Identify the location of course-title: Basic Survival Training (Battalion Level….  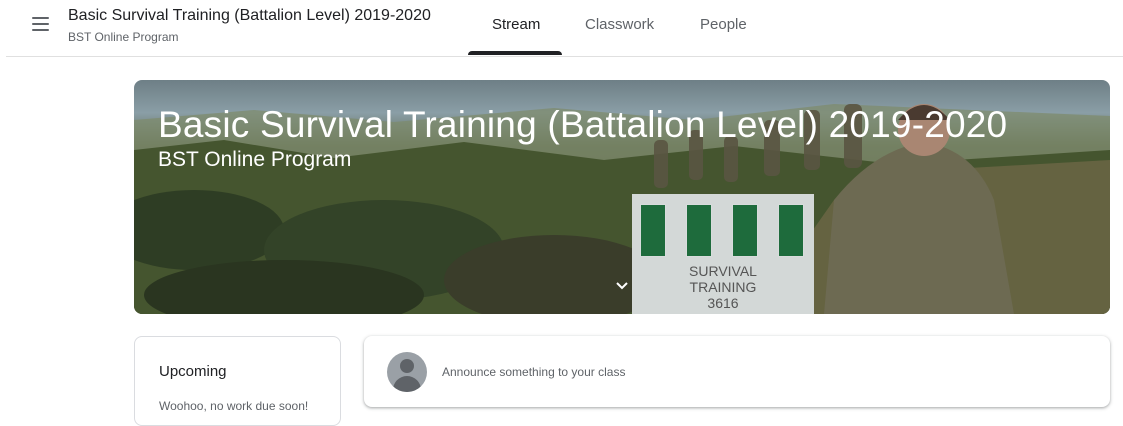
(249, 16).